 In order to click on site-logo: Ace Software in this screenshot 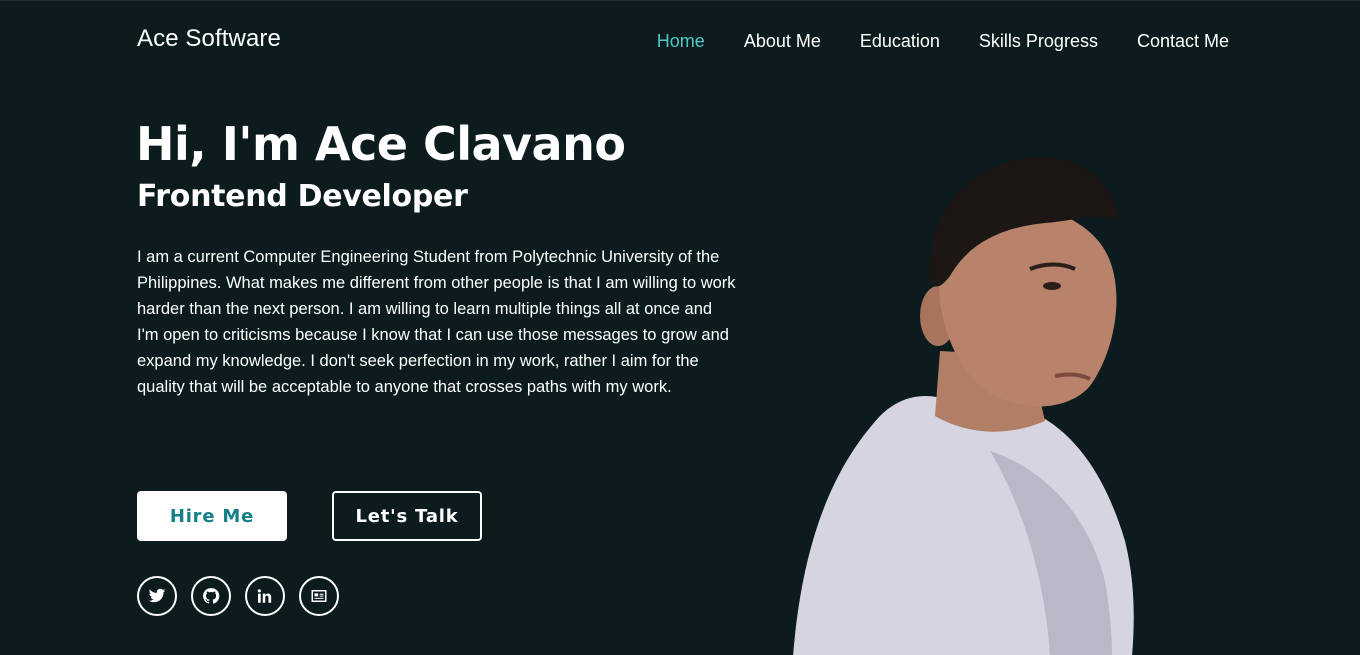, I will do `click(209, 39)`.